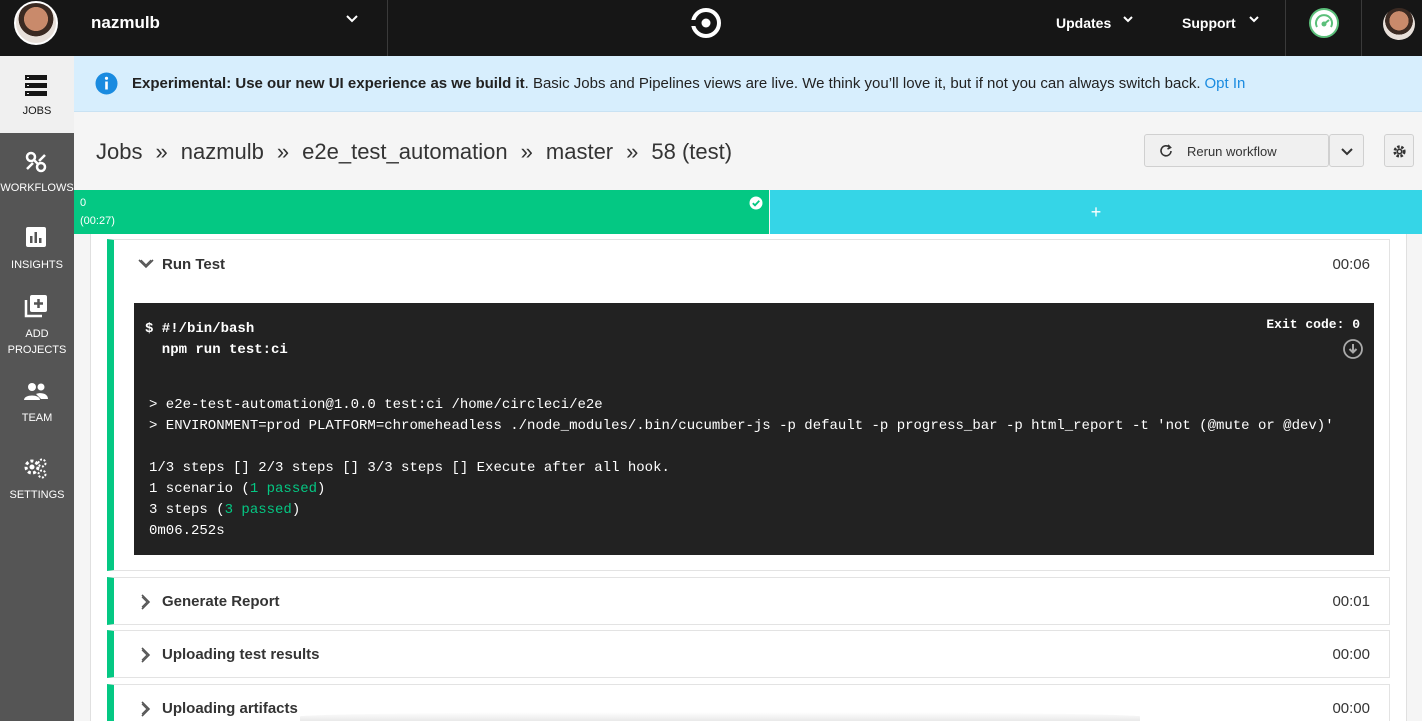  What do you see at coordinates (1313, 324) in the screenshot?
I see `exit-code: Exit code: 0` at bounding box center [1313, 324].